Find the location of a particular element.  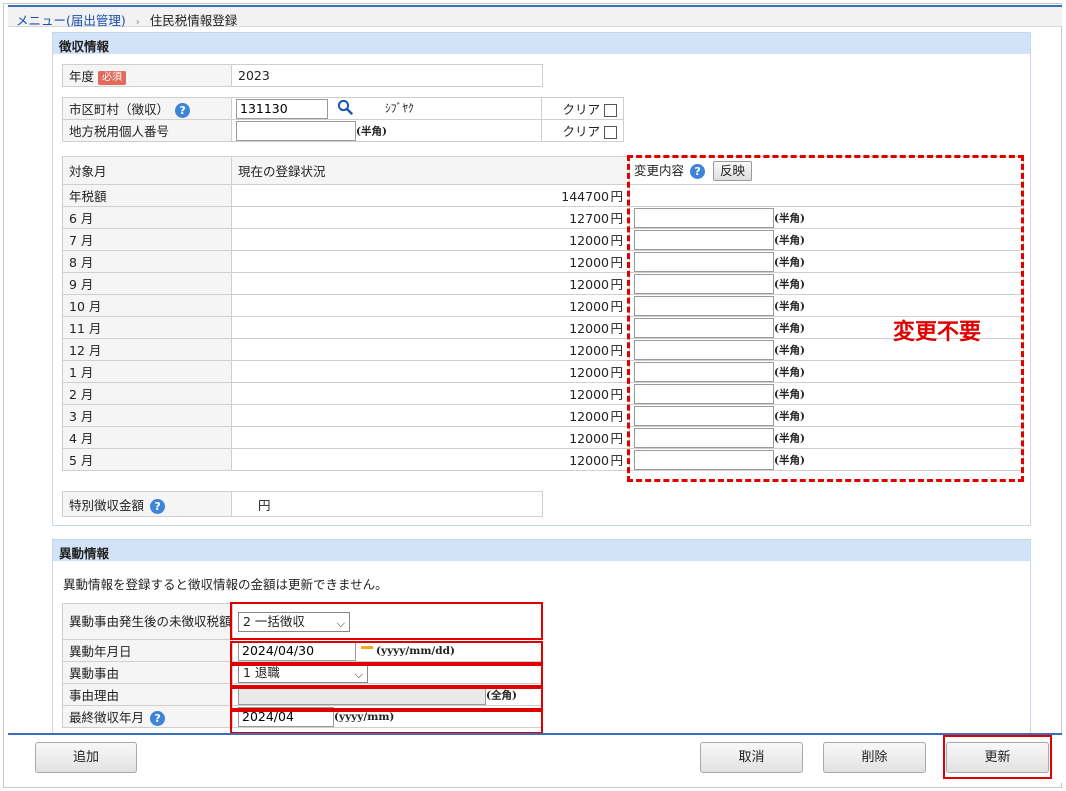

personal-no-value-cell: (半角) is located at coordinates (386, 130).